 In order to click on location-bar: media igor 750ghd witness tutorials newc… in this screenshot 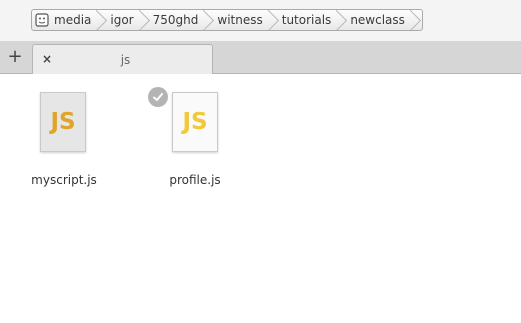, I will do `click(260, 20)`.